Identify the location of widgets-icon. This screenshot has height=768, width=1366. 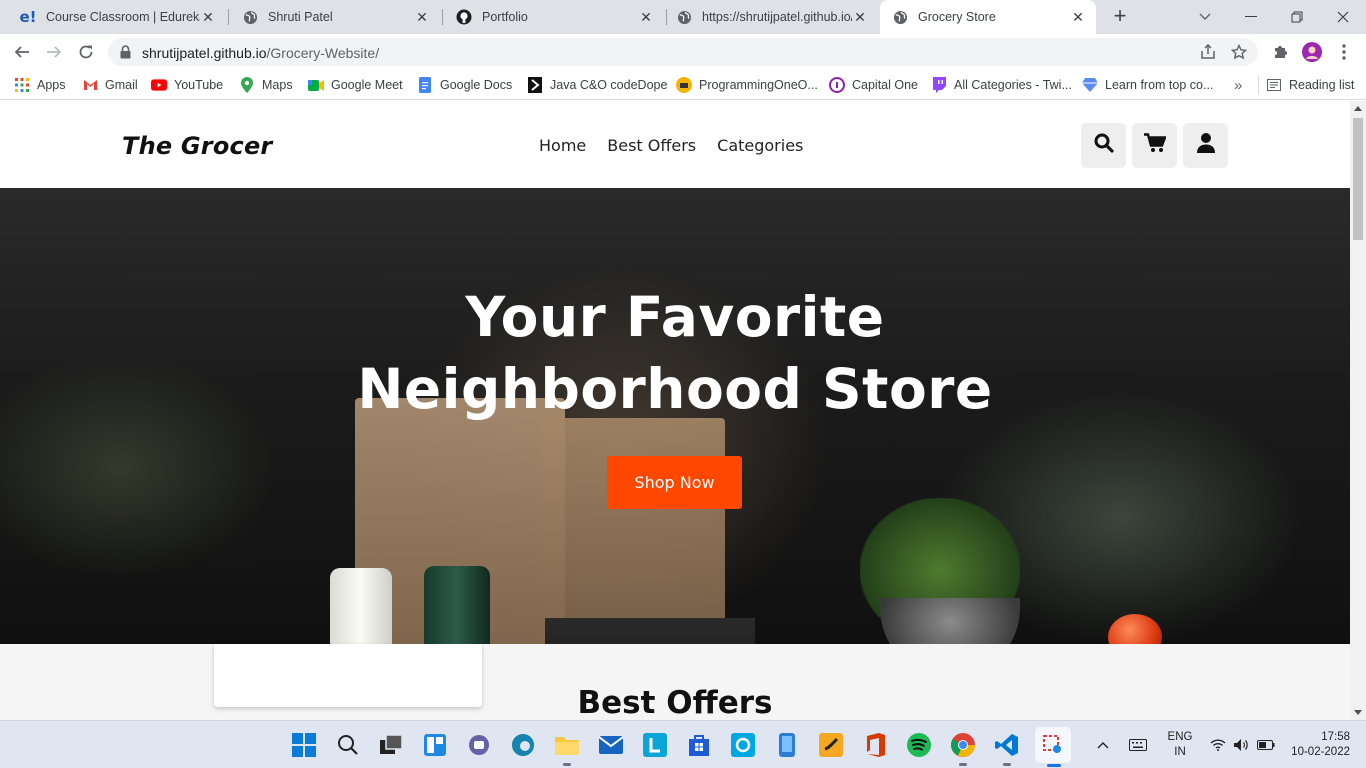
(435, 745).